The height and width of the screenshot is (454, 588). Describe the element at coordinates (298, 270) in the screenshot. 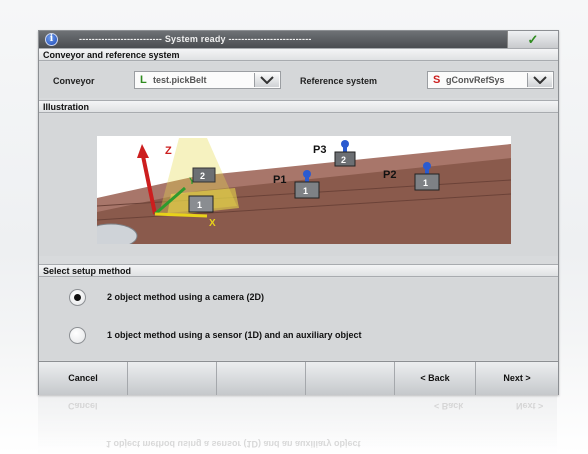

I see `setup-method-section-header: Select setup method` at that location.